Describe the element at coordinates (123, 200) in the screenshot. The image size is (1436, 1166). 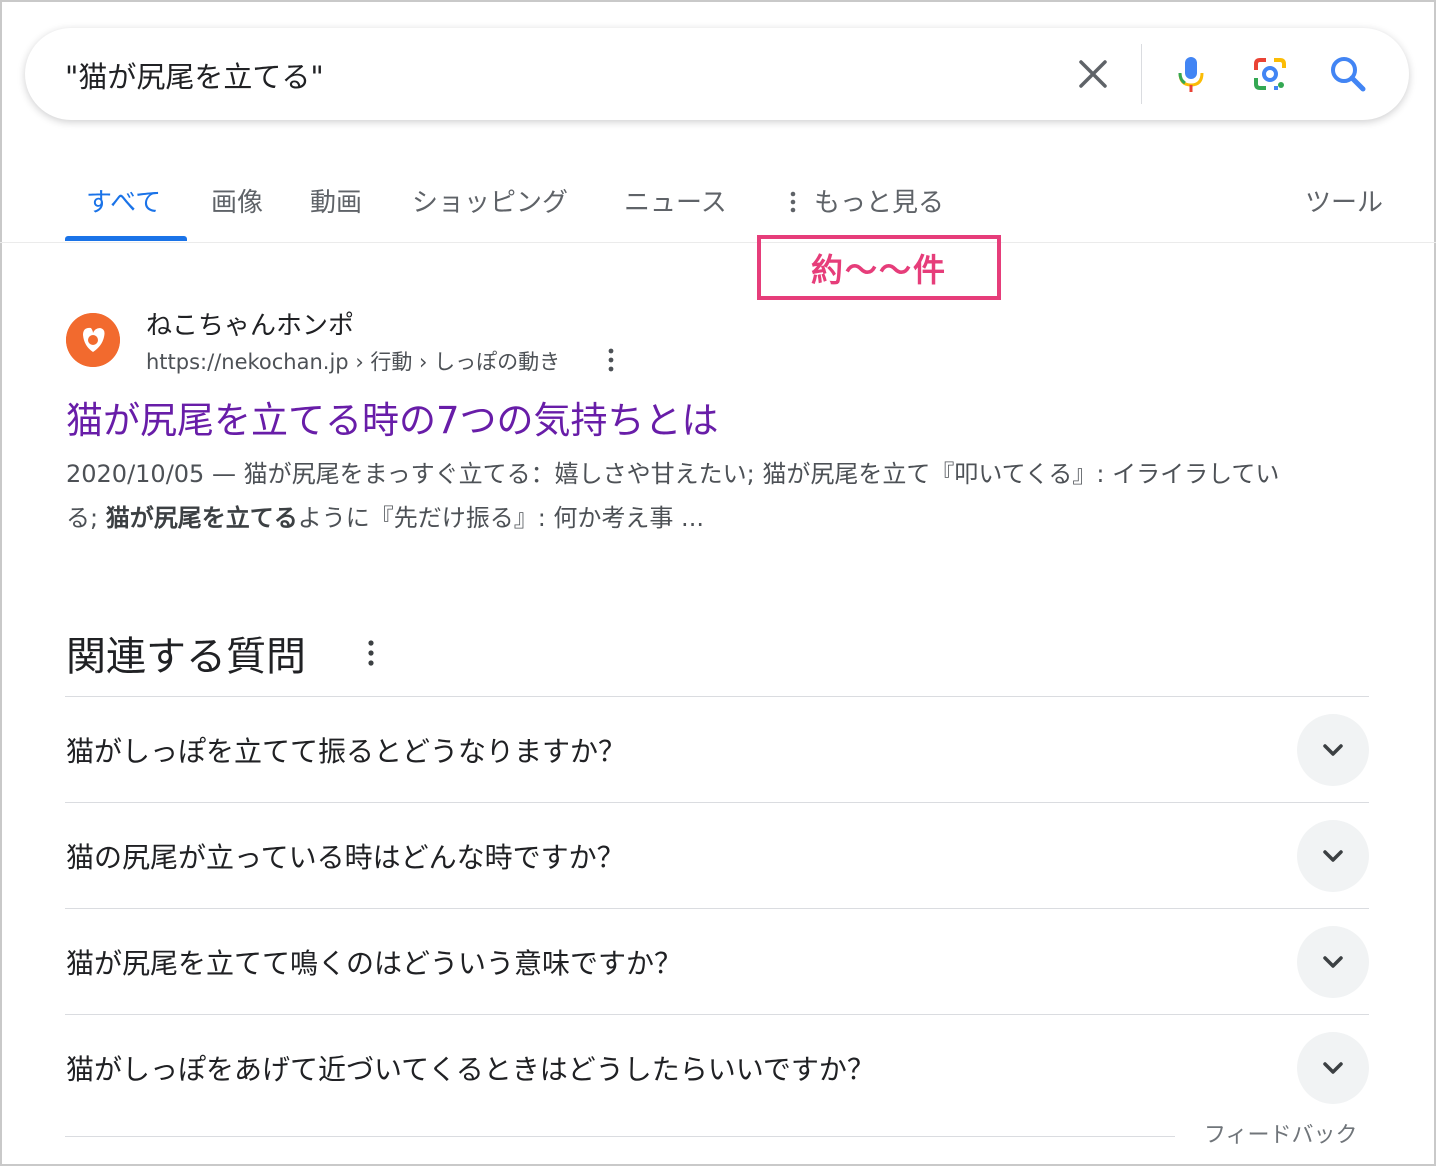
I see `tab-all: すべて` at that location.